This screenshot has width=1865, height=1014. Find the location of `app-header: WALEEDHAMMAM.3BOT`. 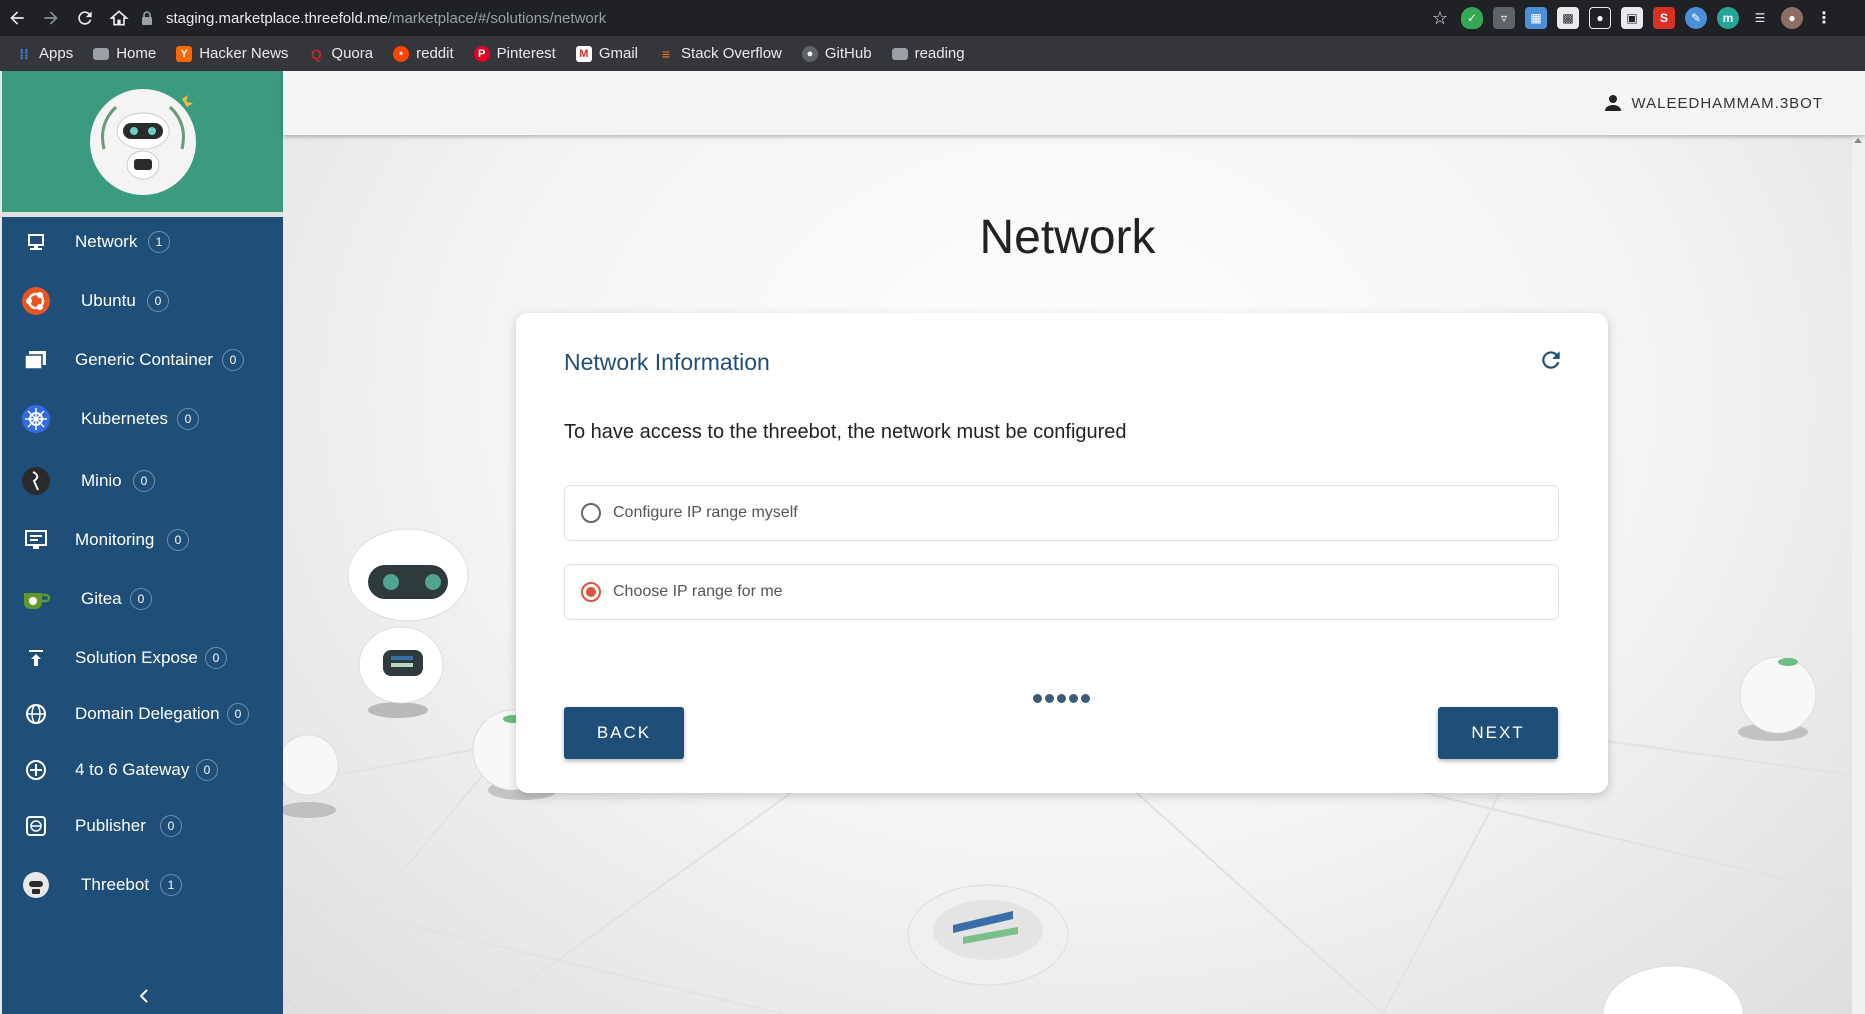

app-header: WALEEDHAMMAM.3BOT is located at coordinates (1074, 103).